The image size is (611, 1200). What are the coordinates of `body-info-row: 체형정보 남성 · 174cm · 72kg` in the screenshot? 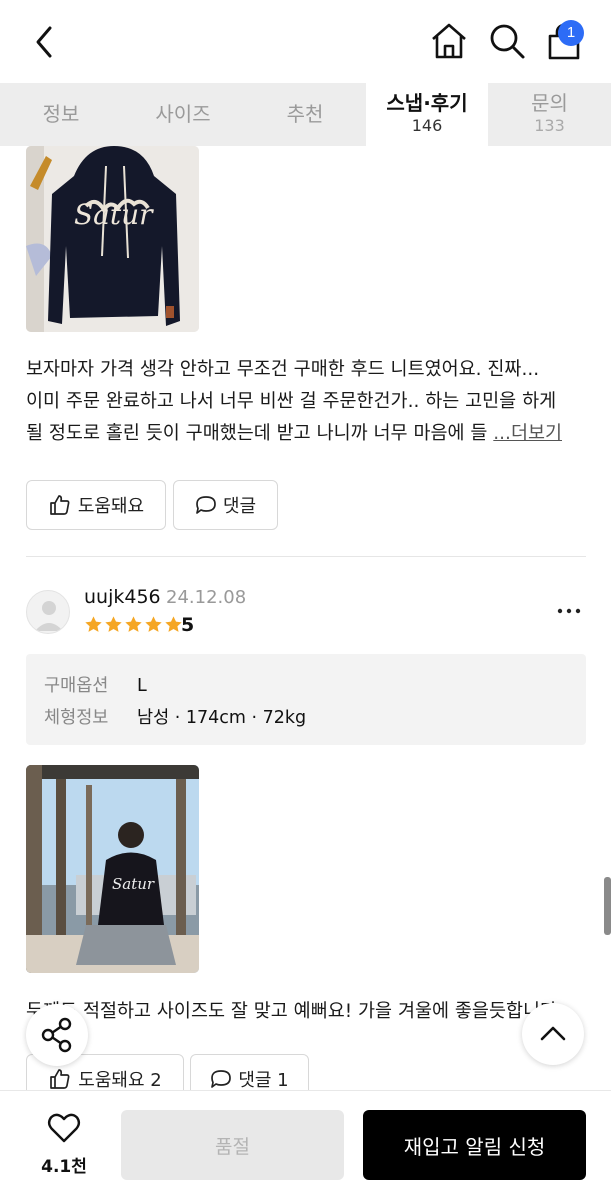 It's located at (175, 716).